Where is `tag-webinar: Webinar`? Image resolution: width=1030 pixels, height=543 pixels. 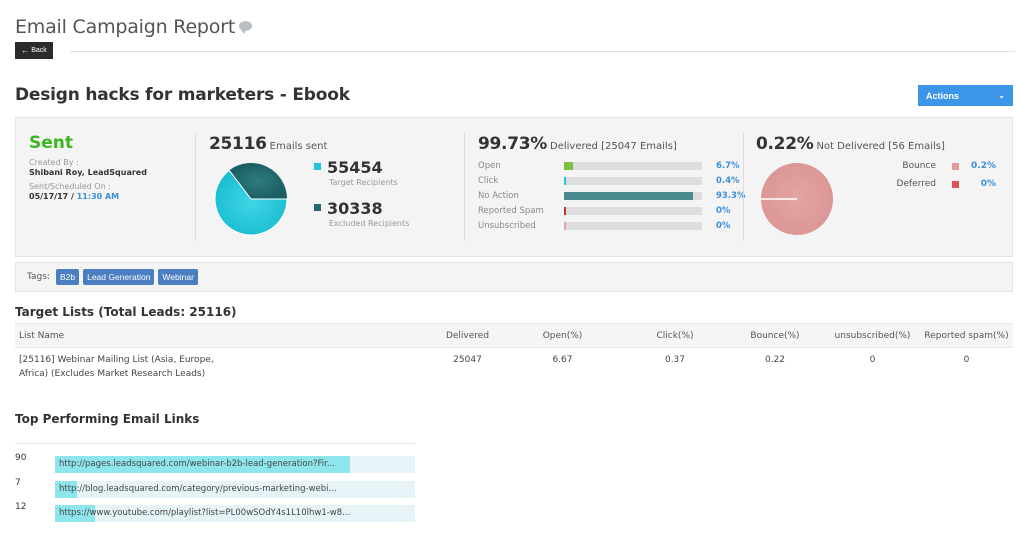
tag-webinar: Webinar is located at coordinates (178, 277).